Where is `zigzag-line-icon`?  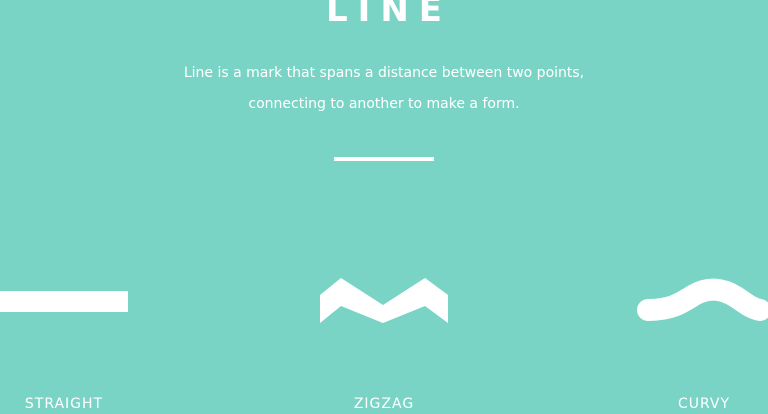 zigzag-line-icon is located at coordinates (384, 300).